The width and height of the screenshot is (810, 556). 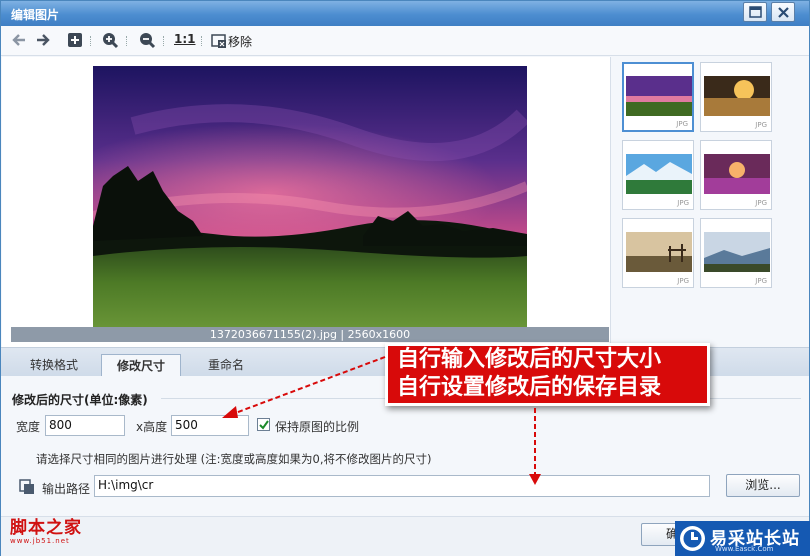 I want to click on watermark-left: 脚本之家 www.jb51.net, so click(x=46, y=529).